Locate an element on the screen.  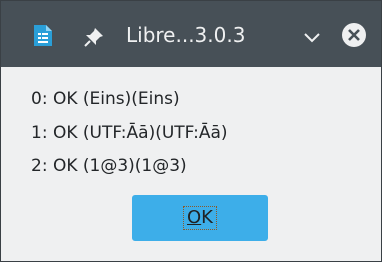
ok-button-label: OK is located at coordinates (200, 218).